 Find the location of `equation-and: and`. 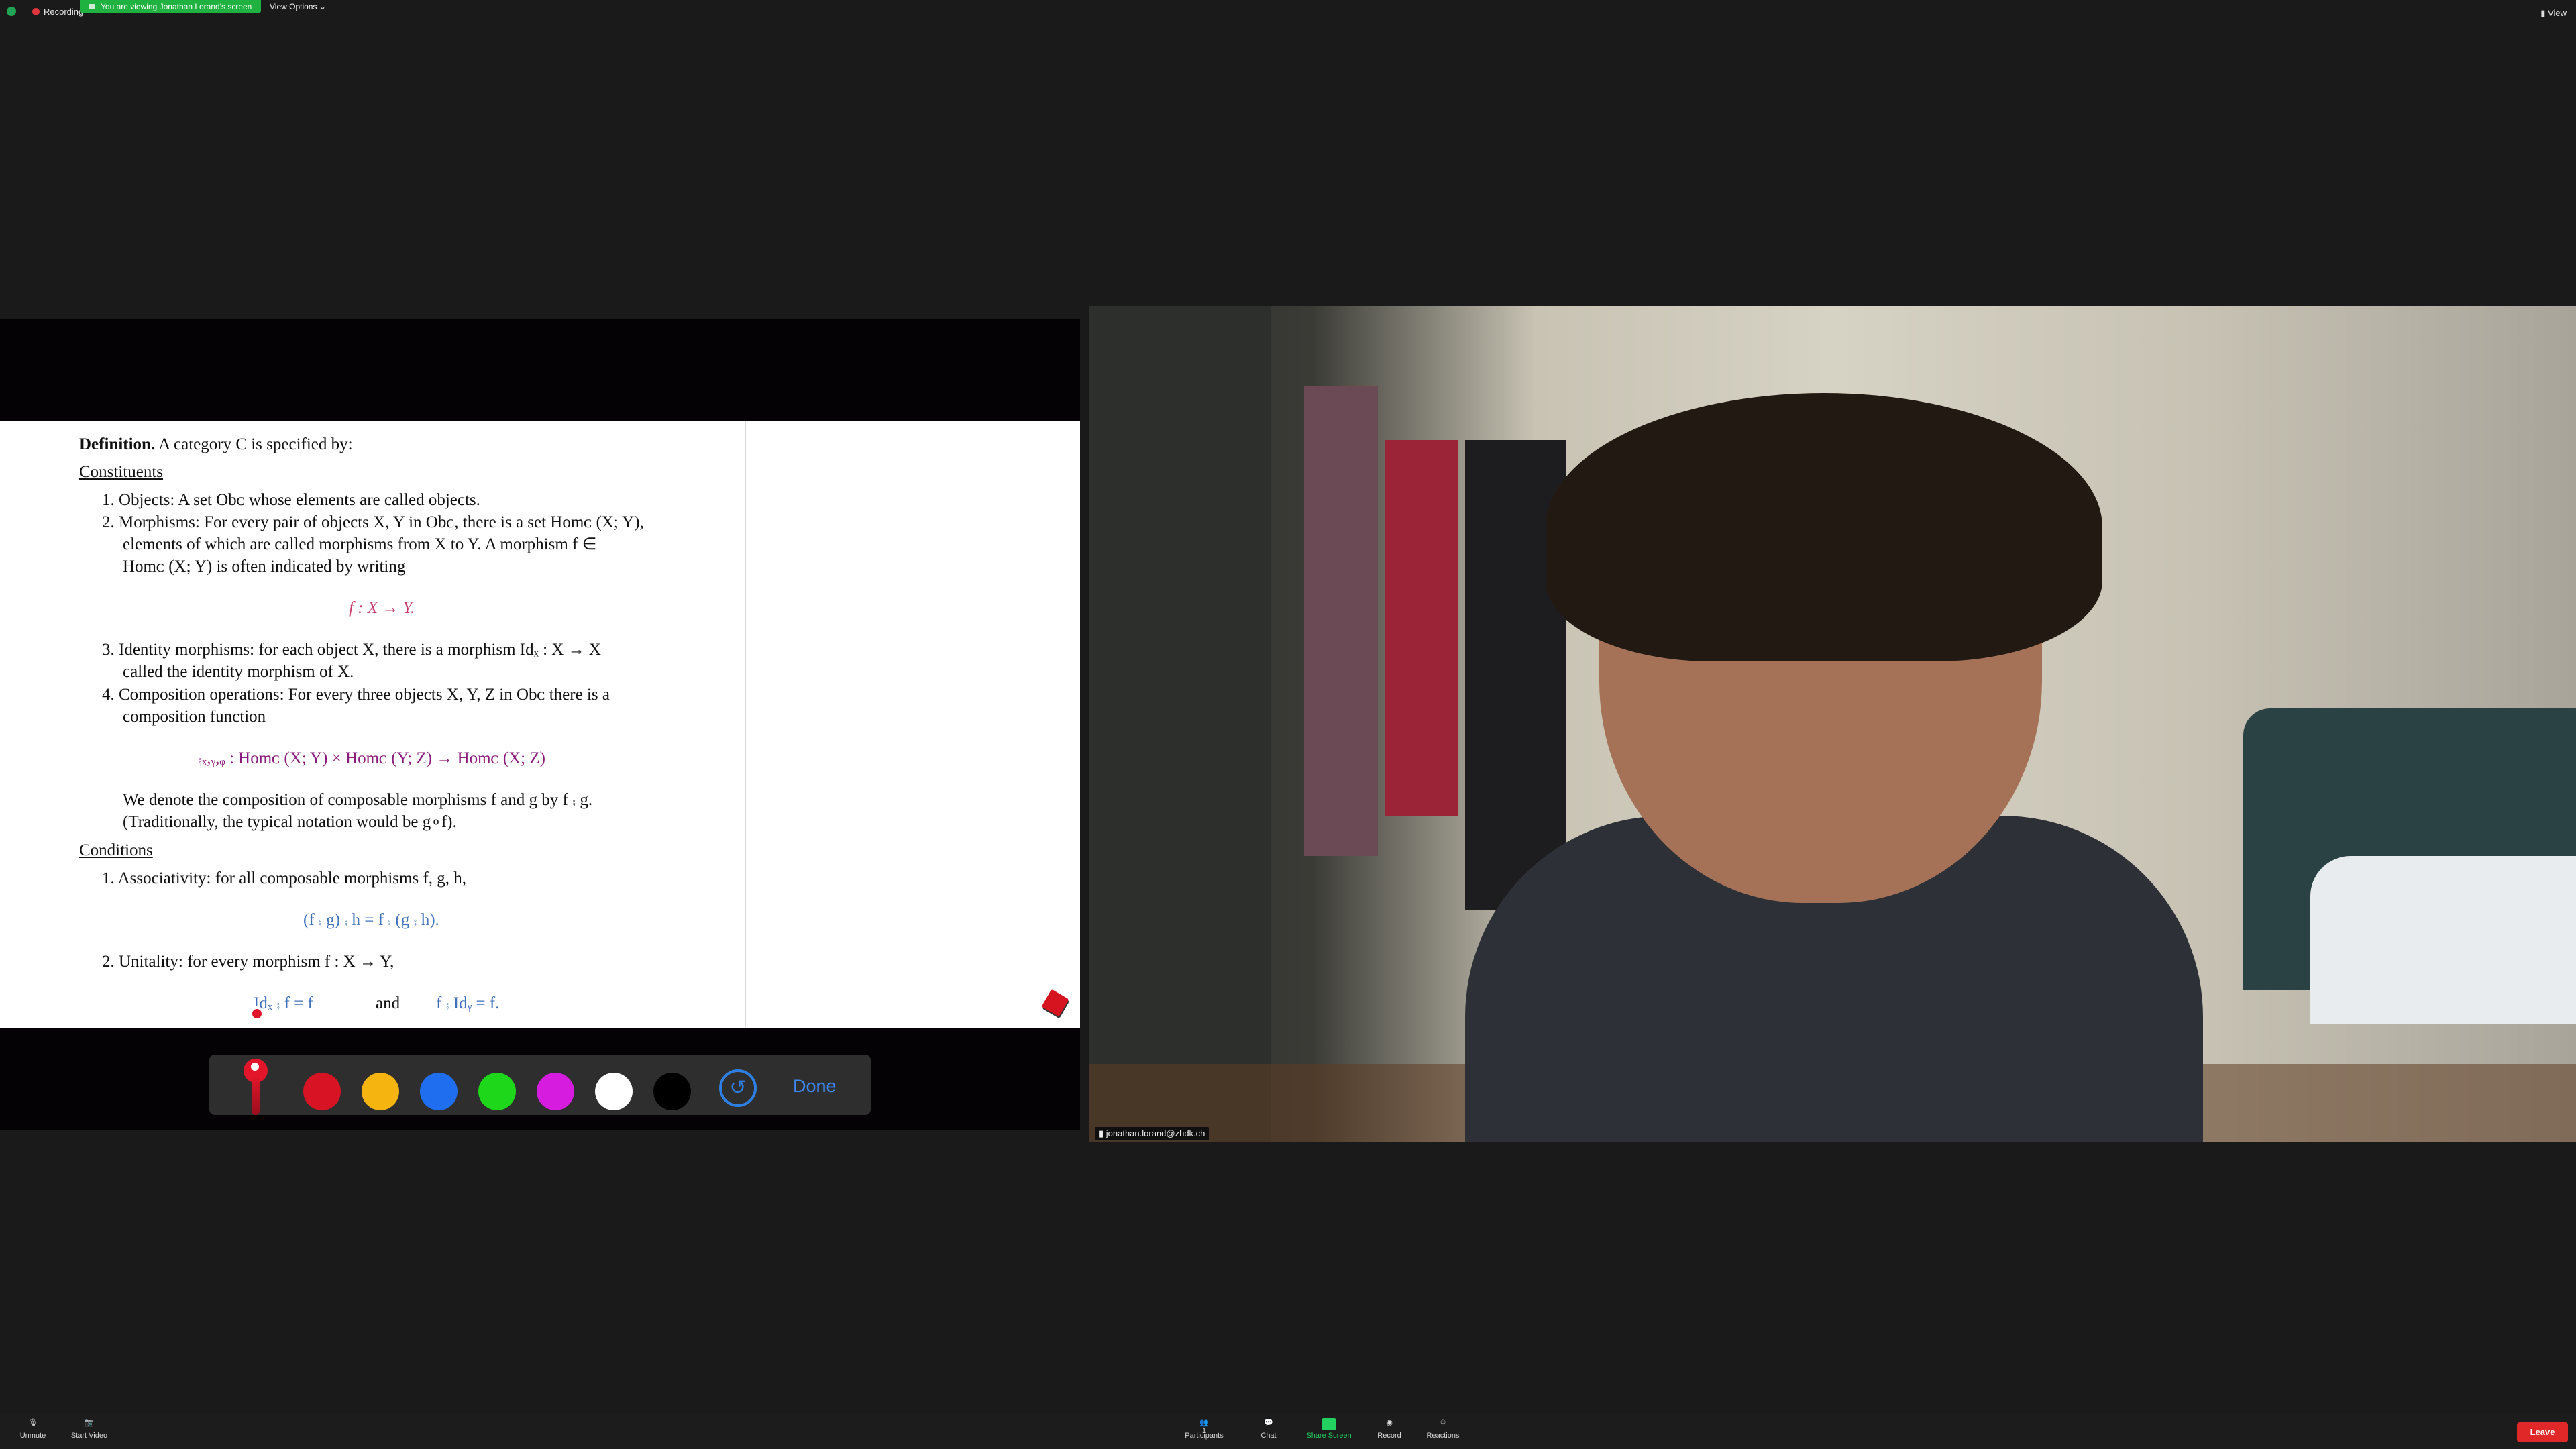

equation-and: and is located at coordinates (388, 1003).